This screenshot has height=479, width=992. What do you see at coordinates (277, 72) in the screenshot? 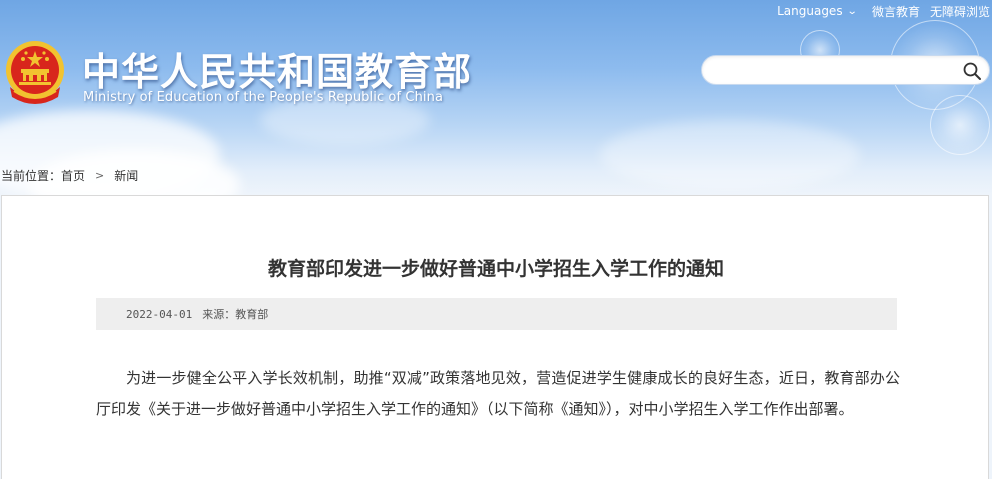
I see `site-title-zh: 中华人民共和国教育部` at bounding box center [277, 72].